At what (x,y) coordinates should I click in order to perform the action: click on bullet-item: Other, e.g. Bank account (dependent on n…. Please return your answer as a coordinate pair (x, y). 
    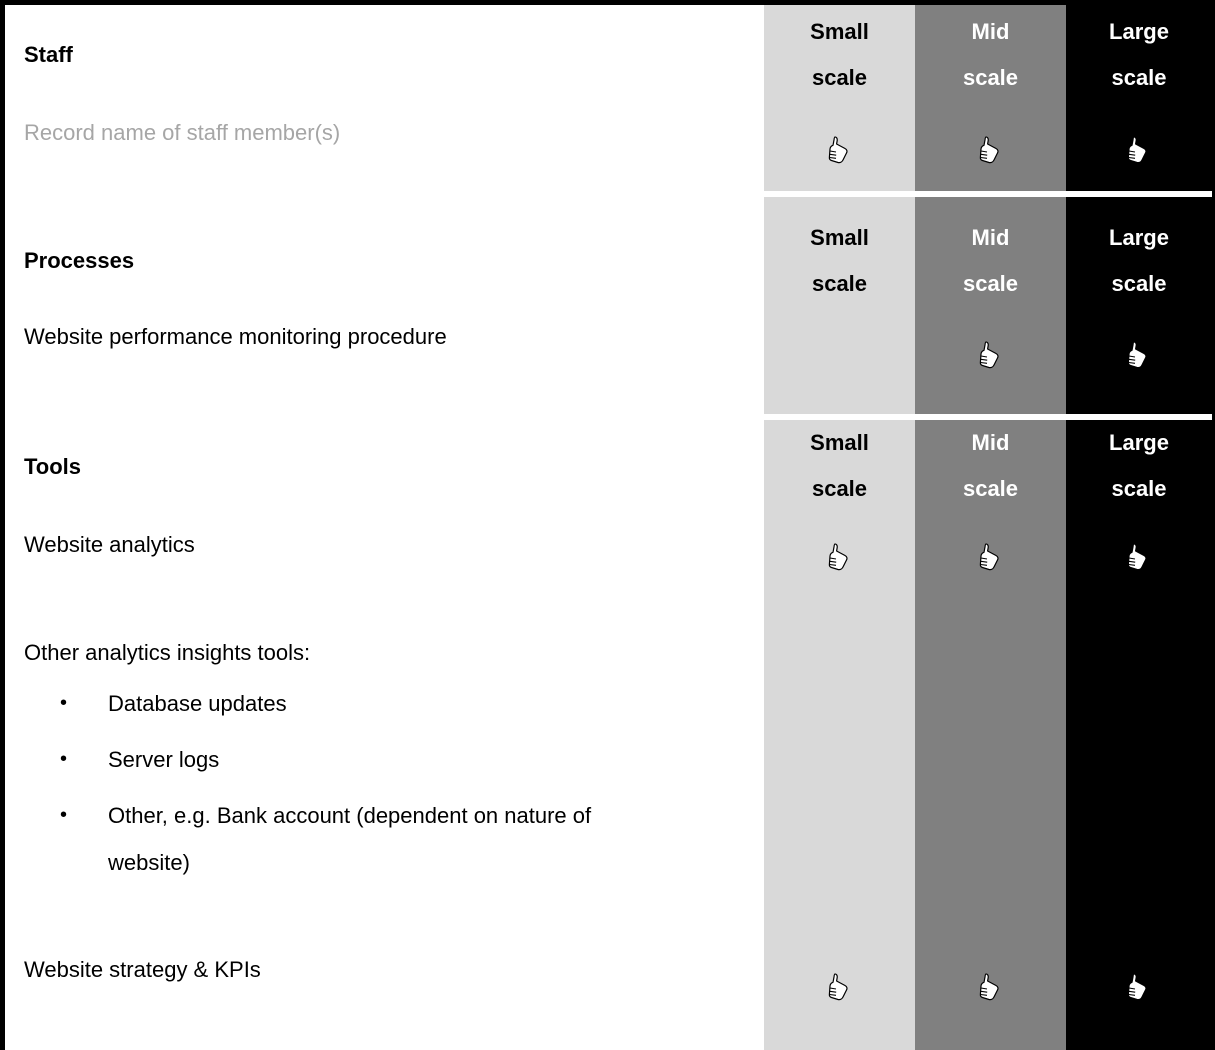
    Looking at the image, I should click on (350, 815).